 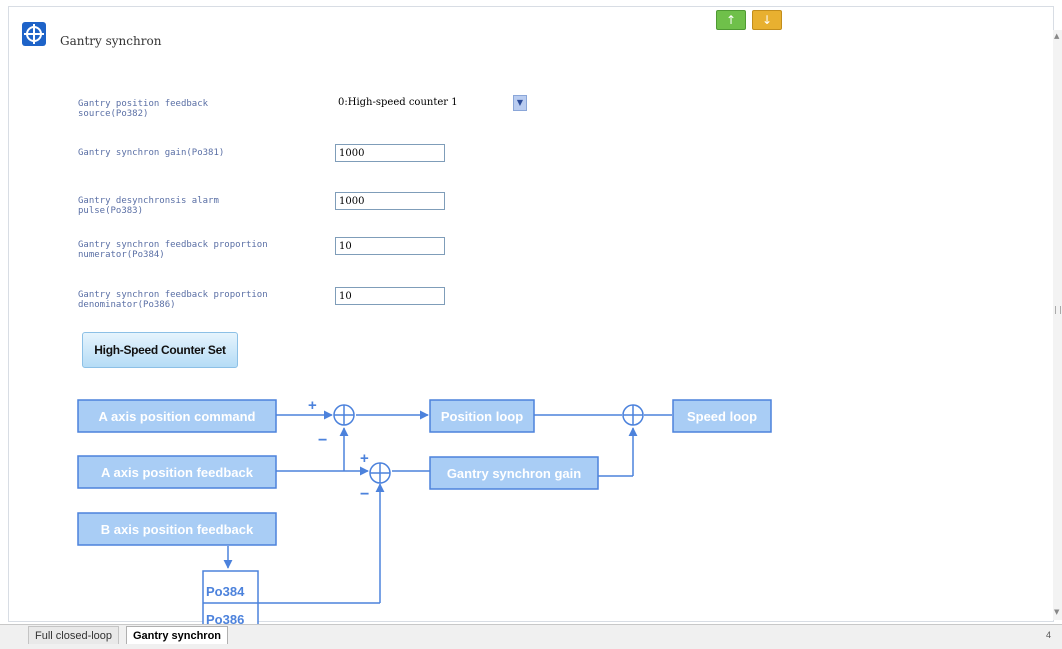 What do you see at coordinates (1056, 36) in the screenshot?
I see `scroll-up-icon: ▲` at bounding box center [1056, 36].